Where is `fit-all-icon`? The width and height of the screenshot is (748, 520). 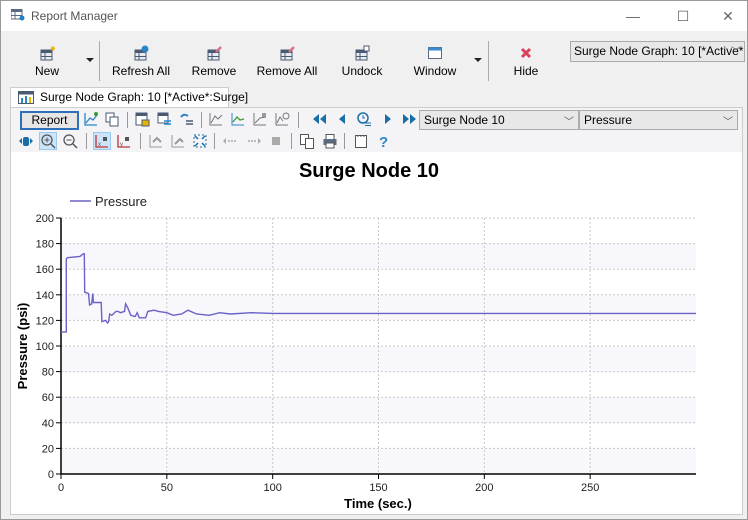
fit-all-icon is located at coordinates (200, 141).